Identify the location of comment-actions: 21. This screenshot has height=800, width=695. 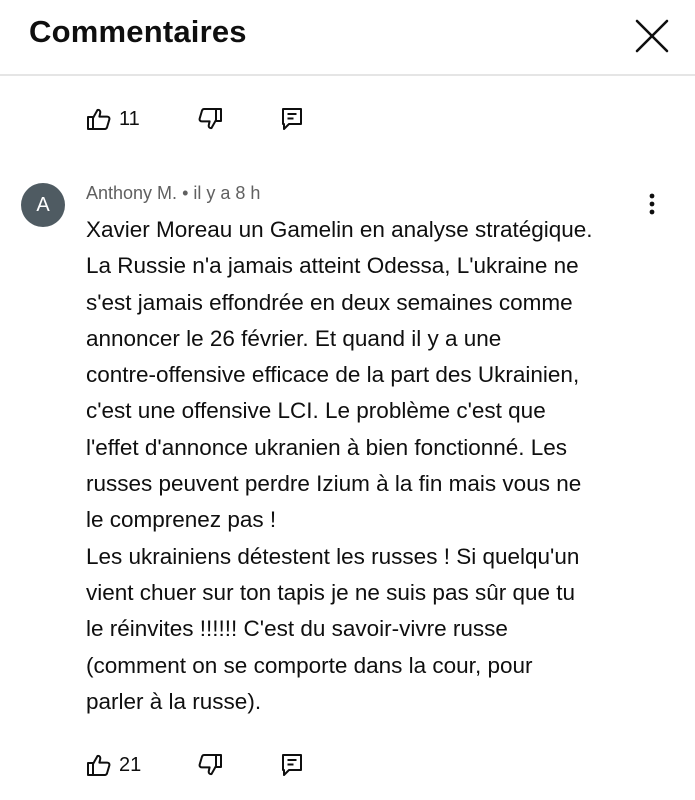
(195, 765).